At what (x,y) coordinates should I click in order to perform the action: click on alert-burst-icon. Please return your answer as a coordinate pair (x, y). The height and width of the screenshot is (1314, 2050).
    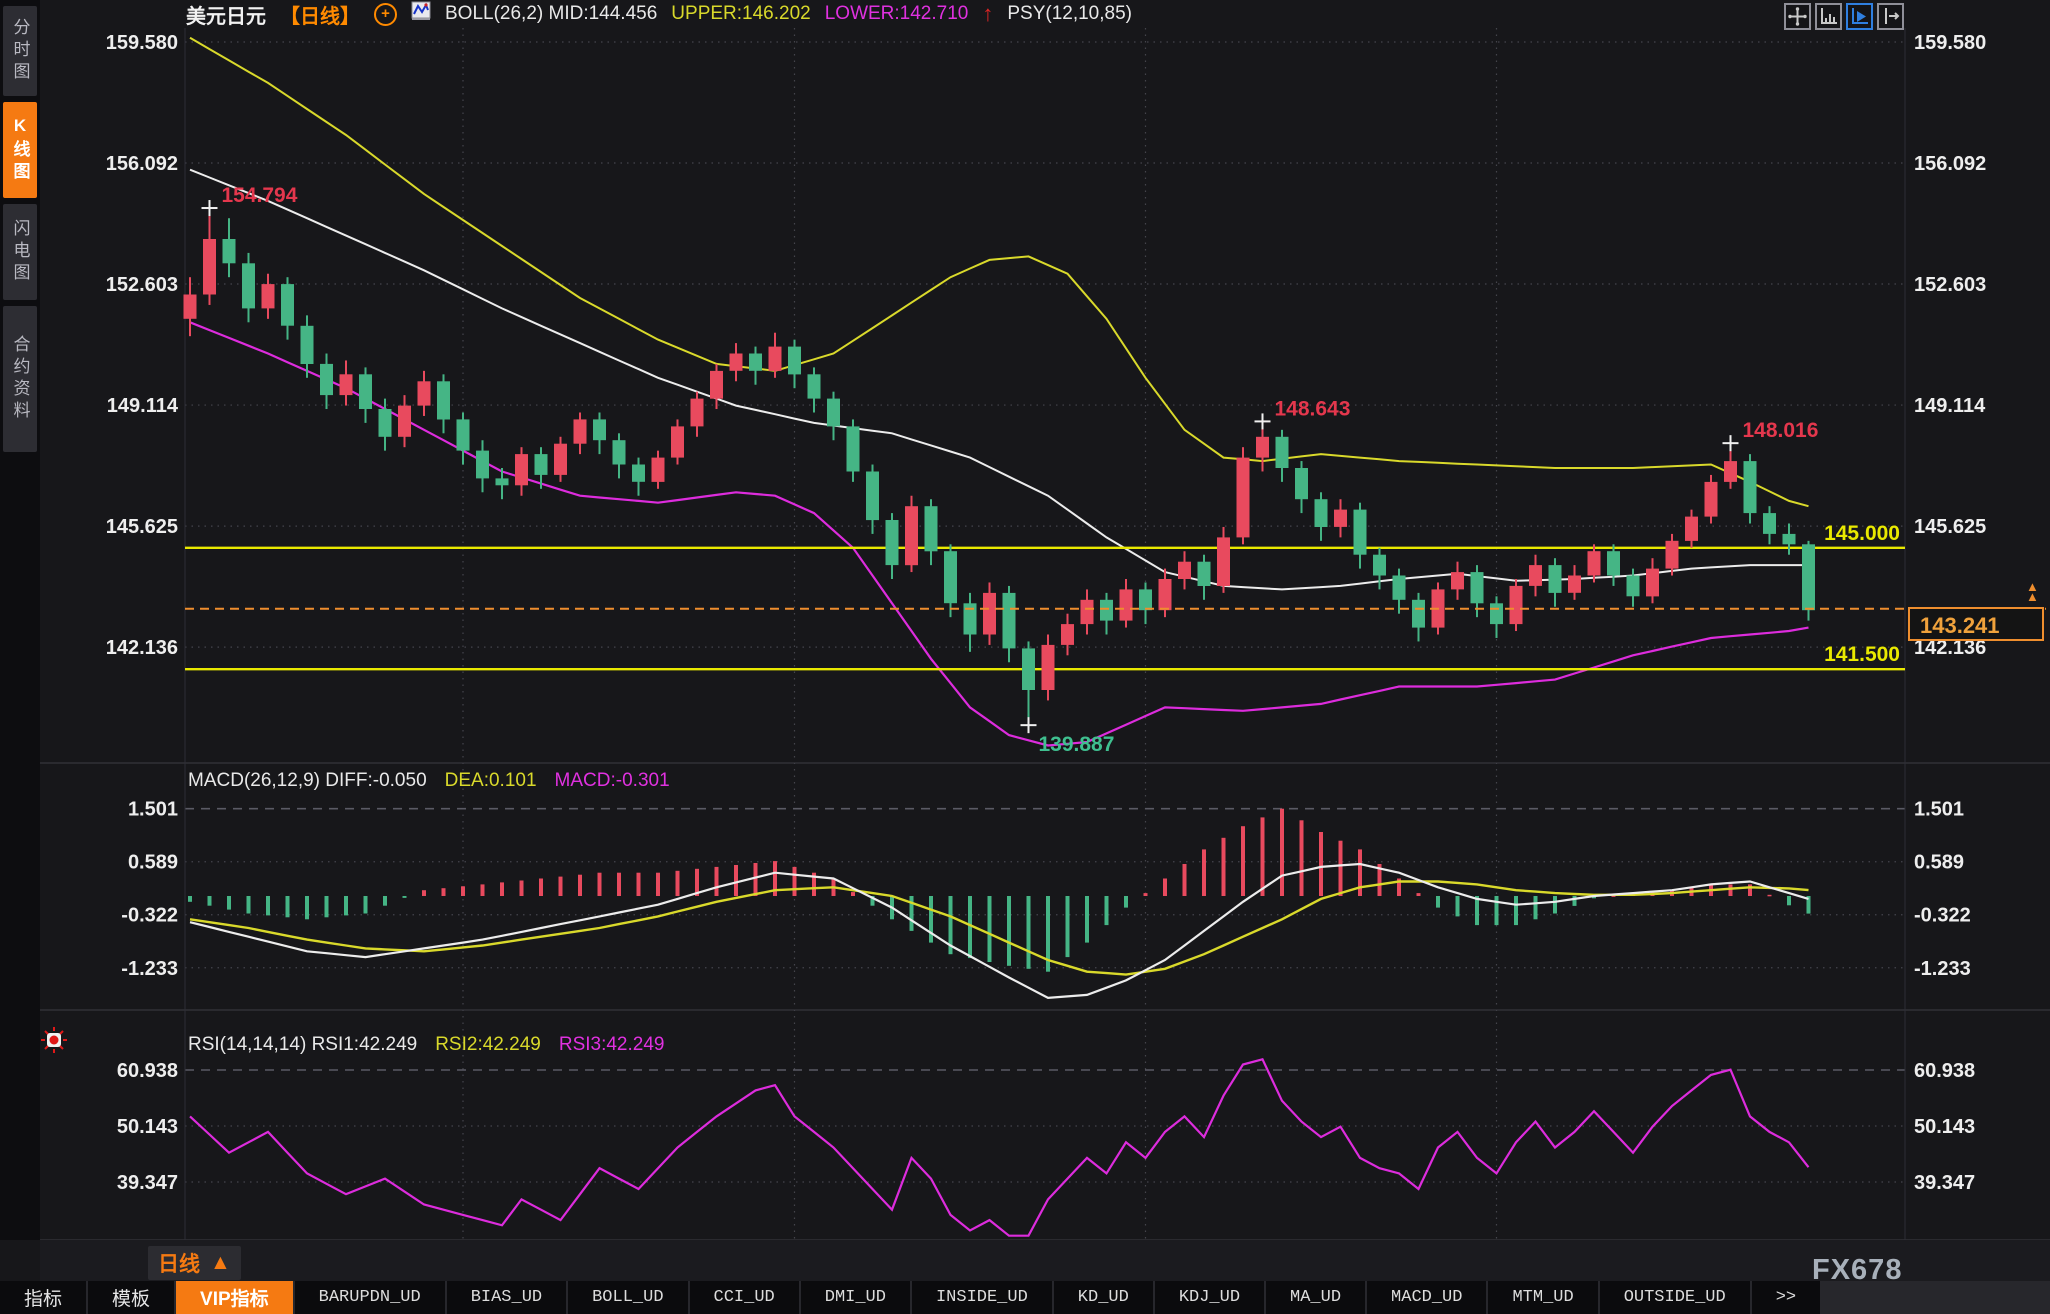
    Looking at the image, I should click on (54, 1042).